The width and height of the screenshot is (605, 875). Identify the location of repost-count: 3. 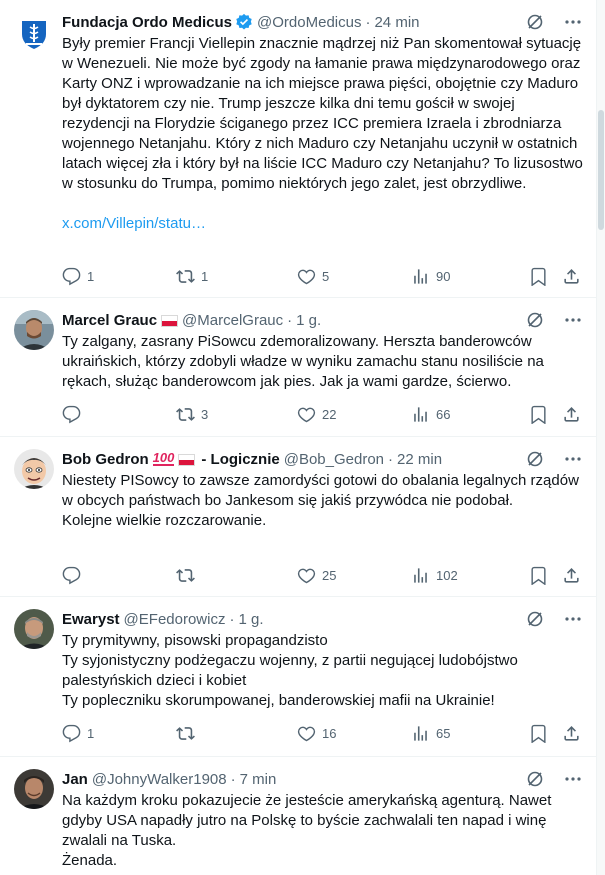
(205, 414).